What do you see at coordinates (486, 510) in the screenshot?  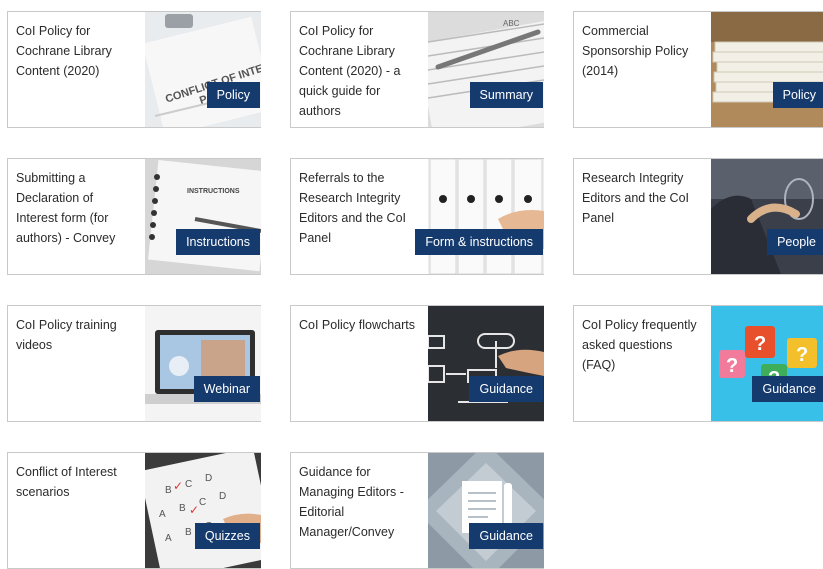 I see `document-pen-icon` at bounding box center [486, 510].